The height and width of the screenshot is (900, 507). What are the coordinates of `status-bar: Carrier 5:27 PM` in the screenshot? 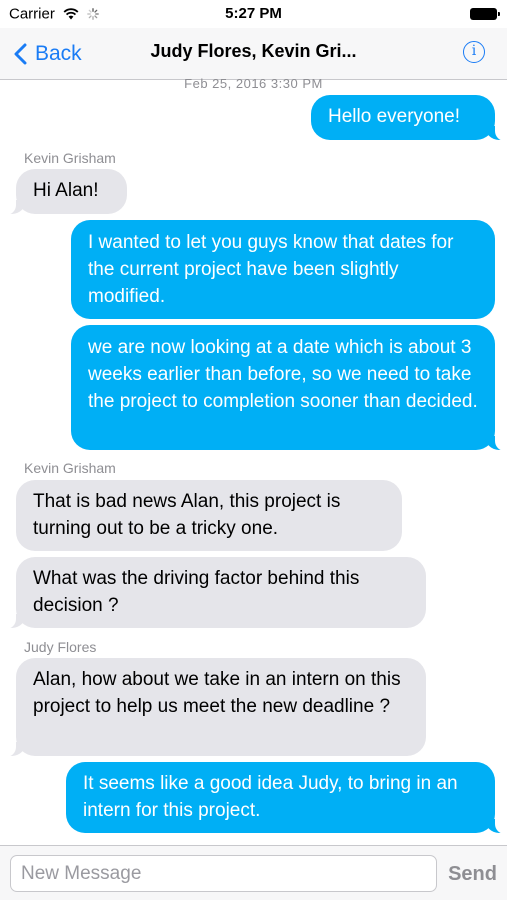 It's located at (253, 14).